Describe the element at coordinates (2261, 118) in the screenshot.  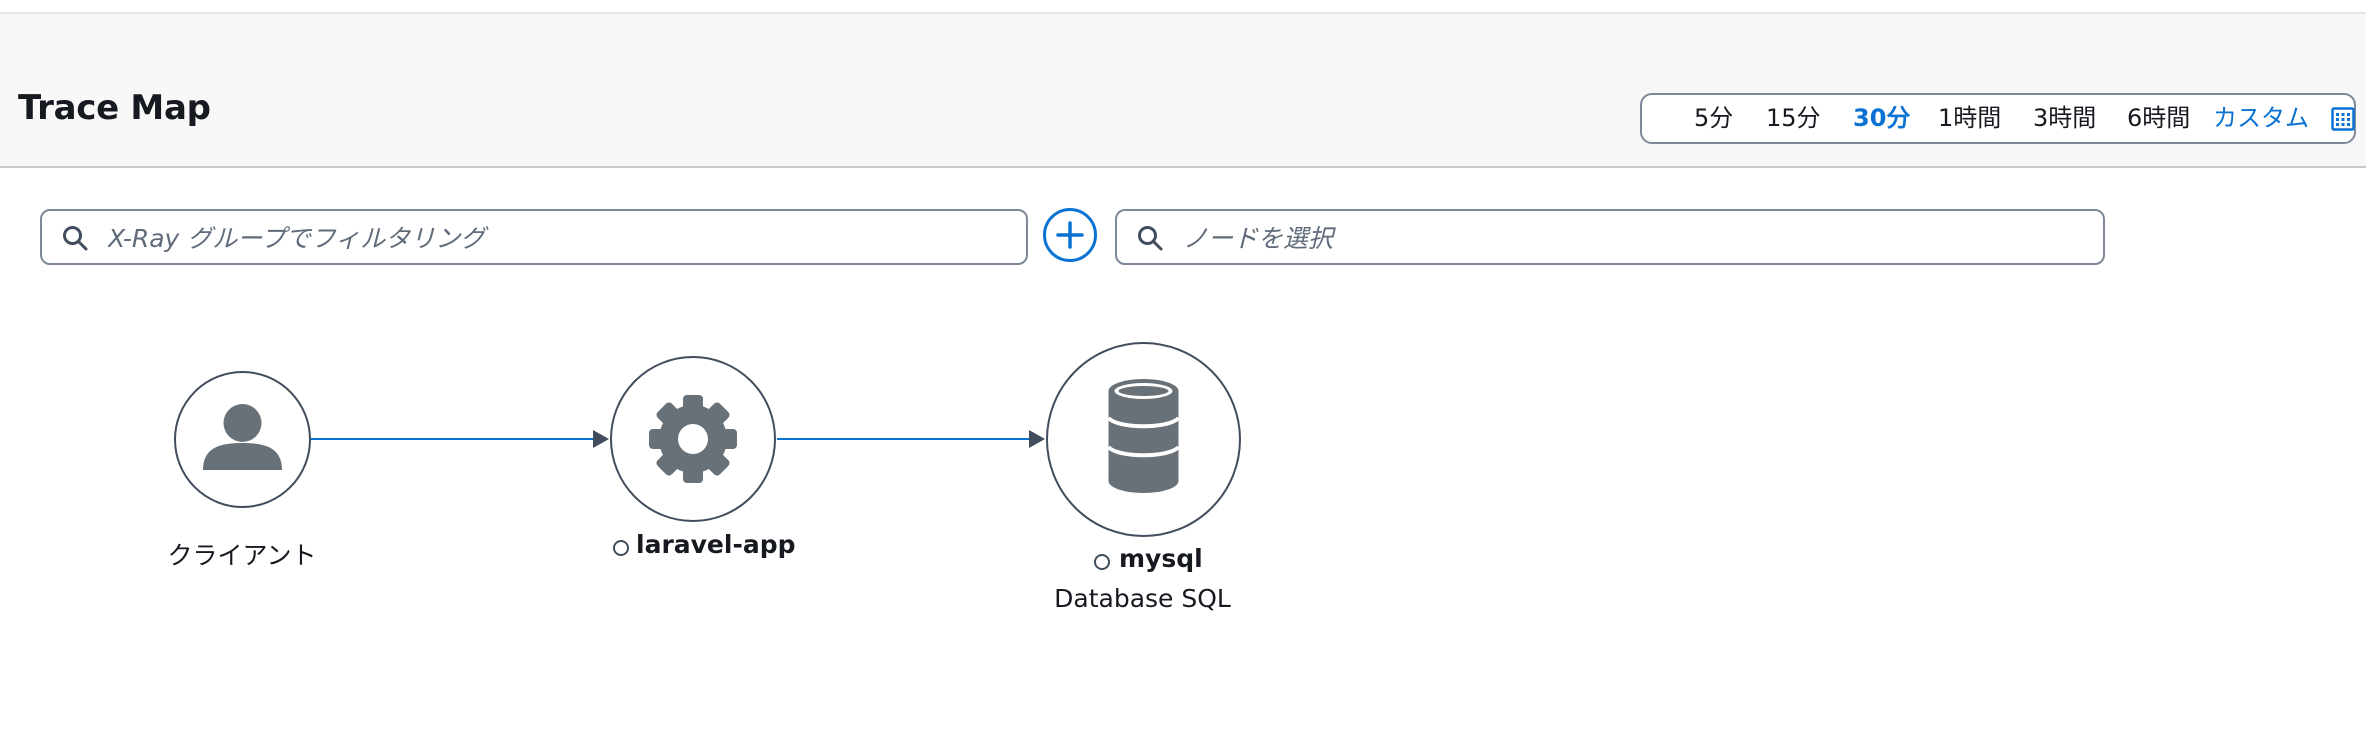
I see `time-range-custom: カスタム` at that location.